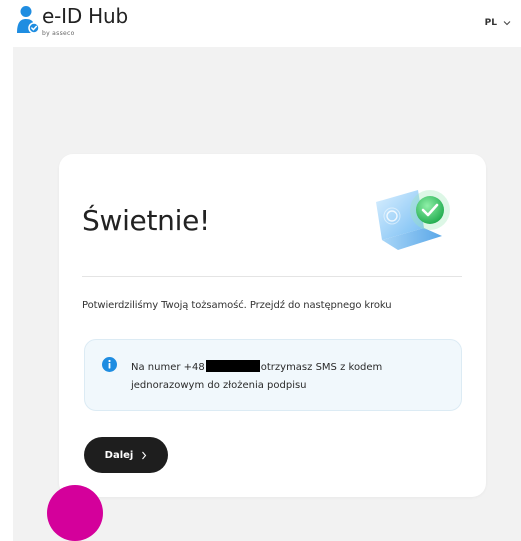 The width and height of the screenshot is (521, 541). What do you see at coordinates (58, 33) in the screenshot?
I see `logo-subtitle: by asseco` at bounding box center [58, 33].